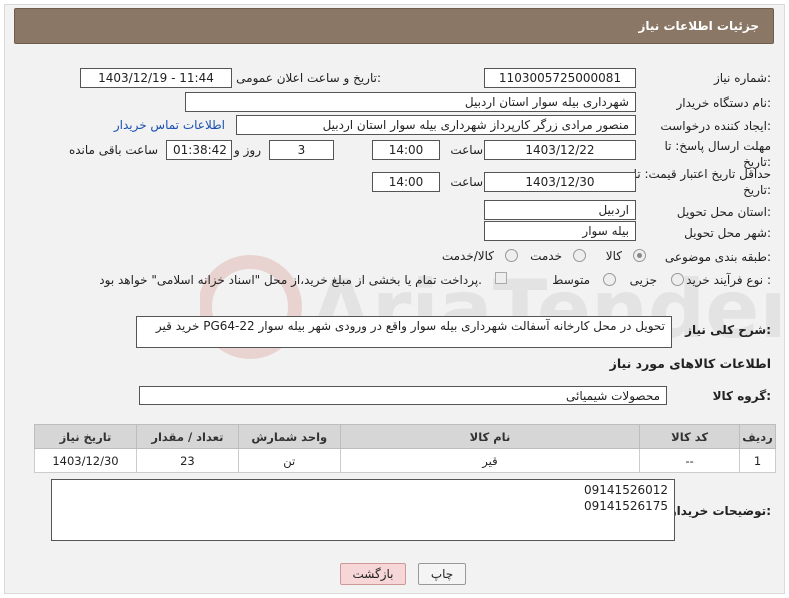  What do you see at coordinates (467, 256) in the screenshot?
I see `category-option-goods-service: کالا/خدمت` at bounding box center [467, 256].